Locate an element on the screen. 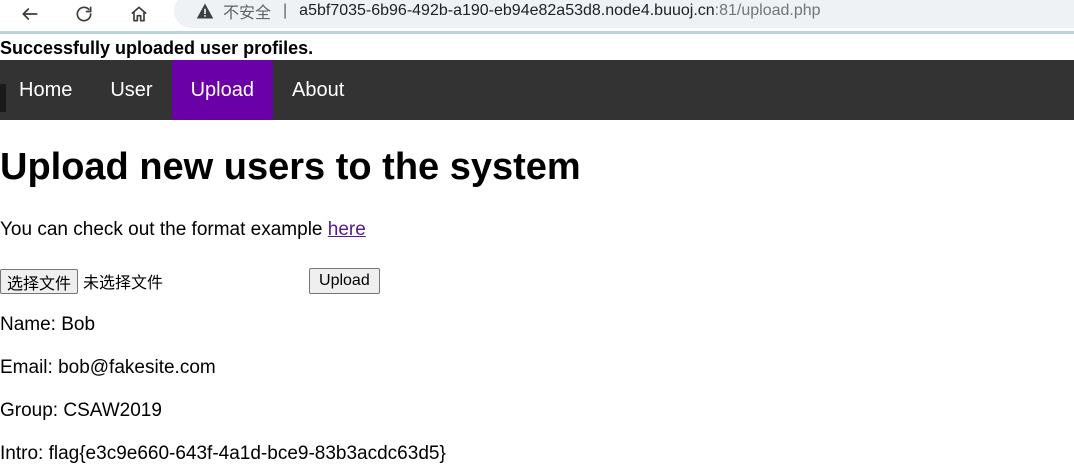 The width and height of the screenshot is (1074, 466). warning-icon is located at coordinates (205, 11).